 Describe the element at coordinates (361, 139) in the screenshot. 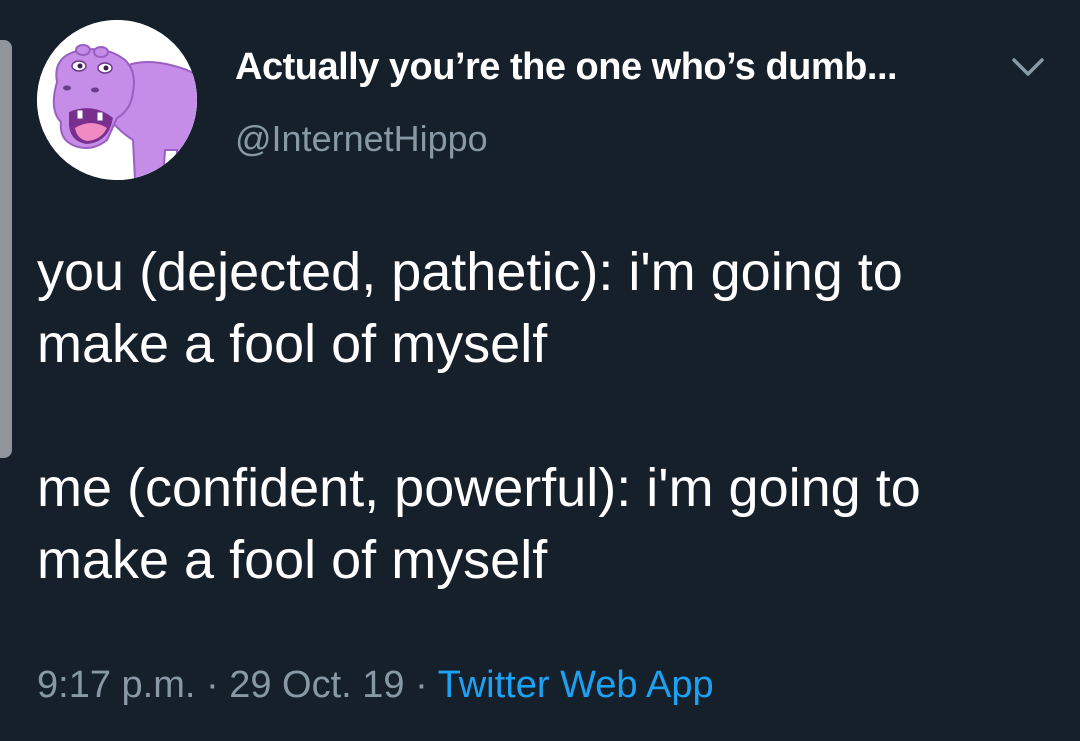

I see `username: @InternetHippo` at that location.